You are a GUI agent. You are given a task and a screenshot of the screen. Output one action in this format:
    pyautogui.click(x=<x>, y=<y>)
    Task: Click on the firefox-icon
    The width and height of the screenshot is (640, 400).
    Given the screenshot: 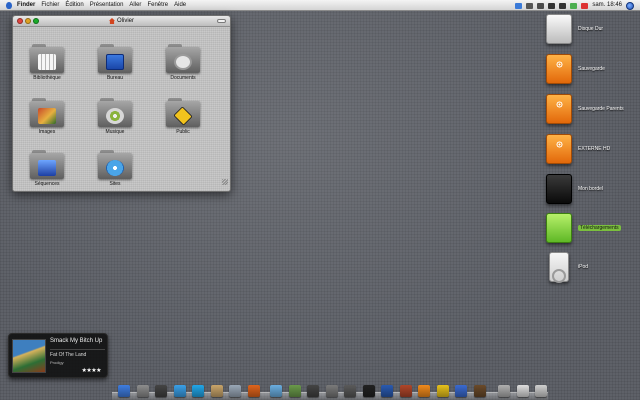 What is the action you would take?
    pyautogui.click(x=253, y=391)
    